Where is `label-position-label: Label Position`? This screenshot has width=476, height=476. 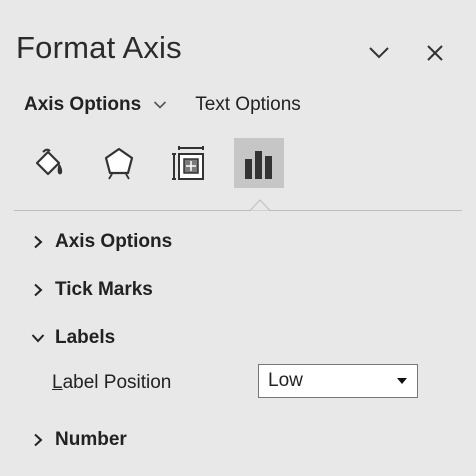 label-position-label: Label Position is located at coordinates (111, 383).